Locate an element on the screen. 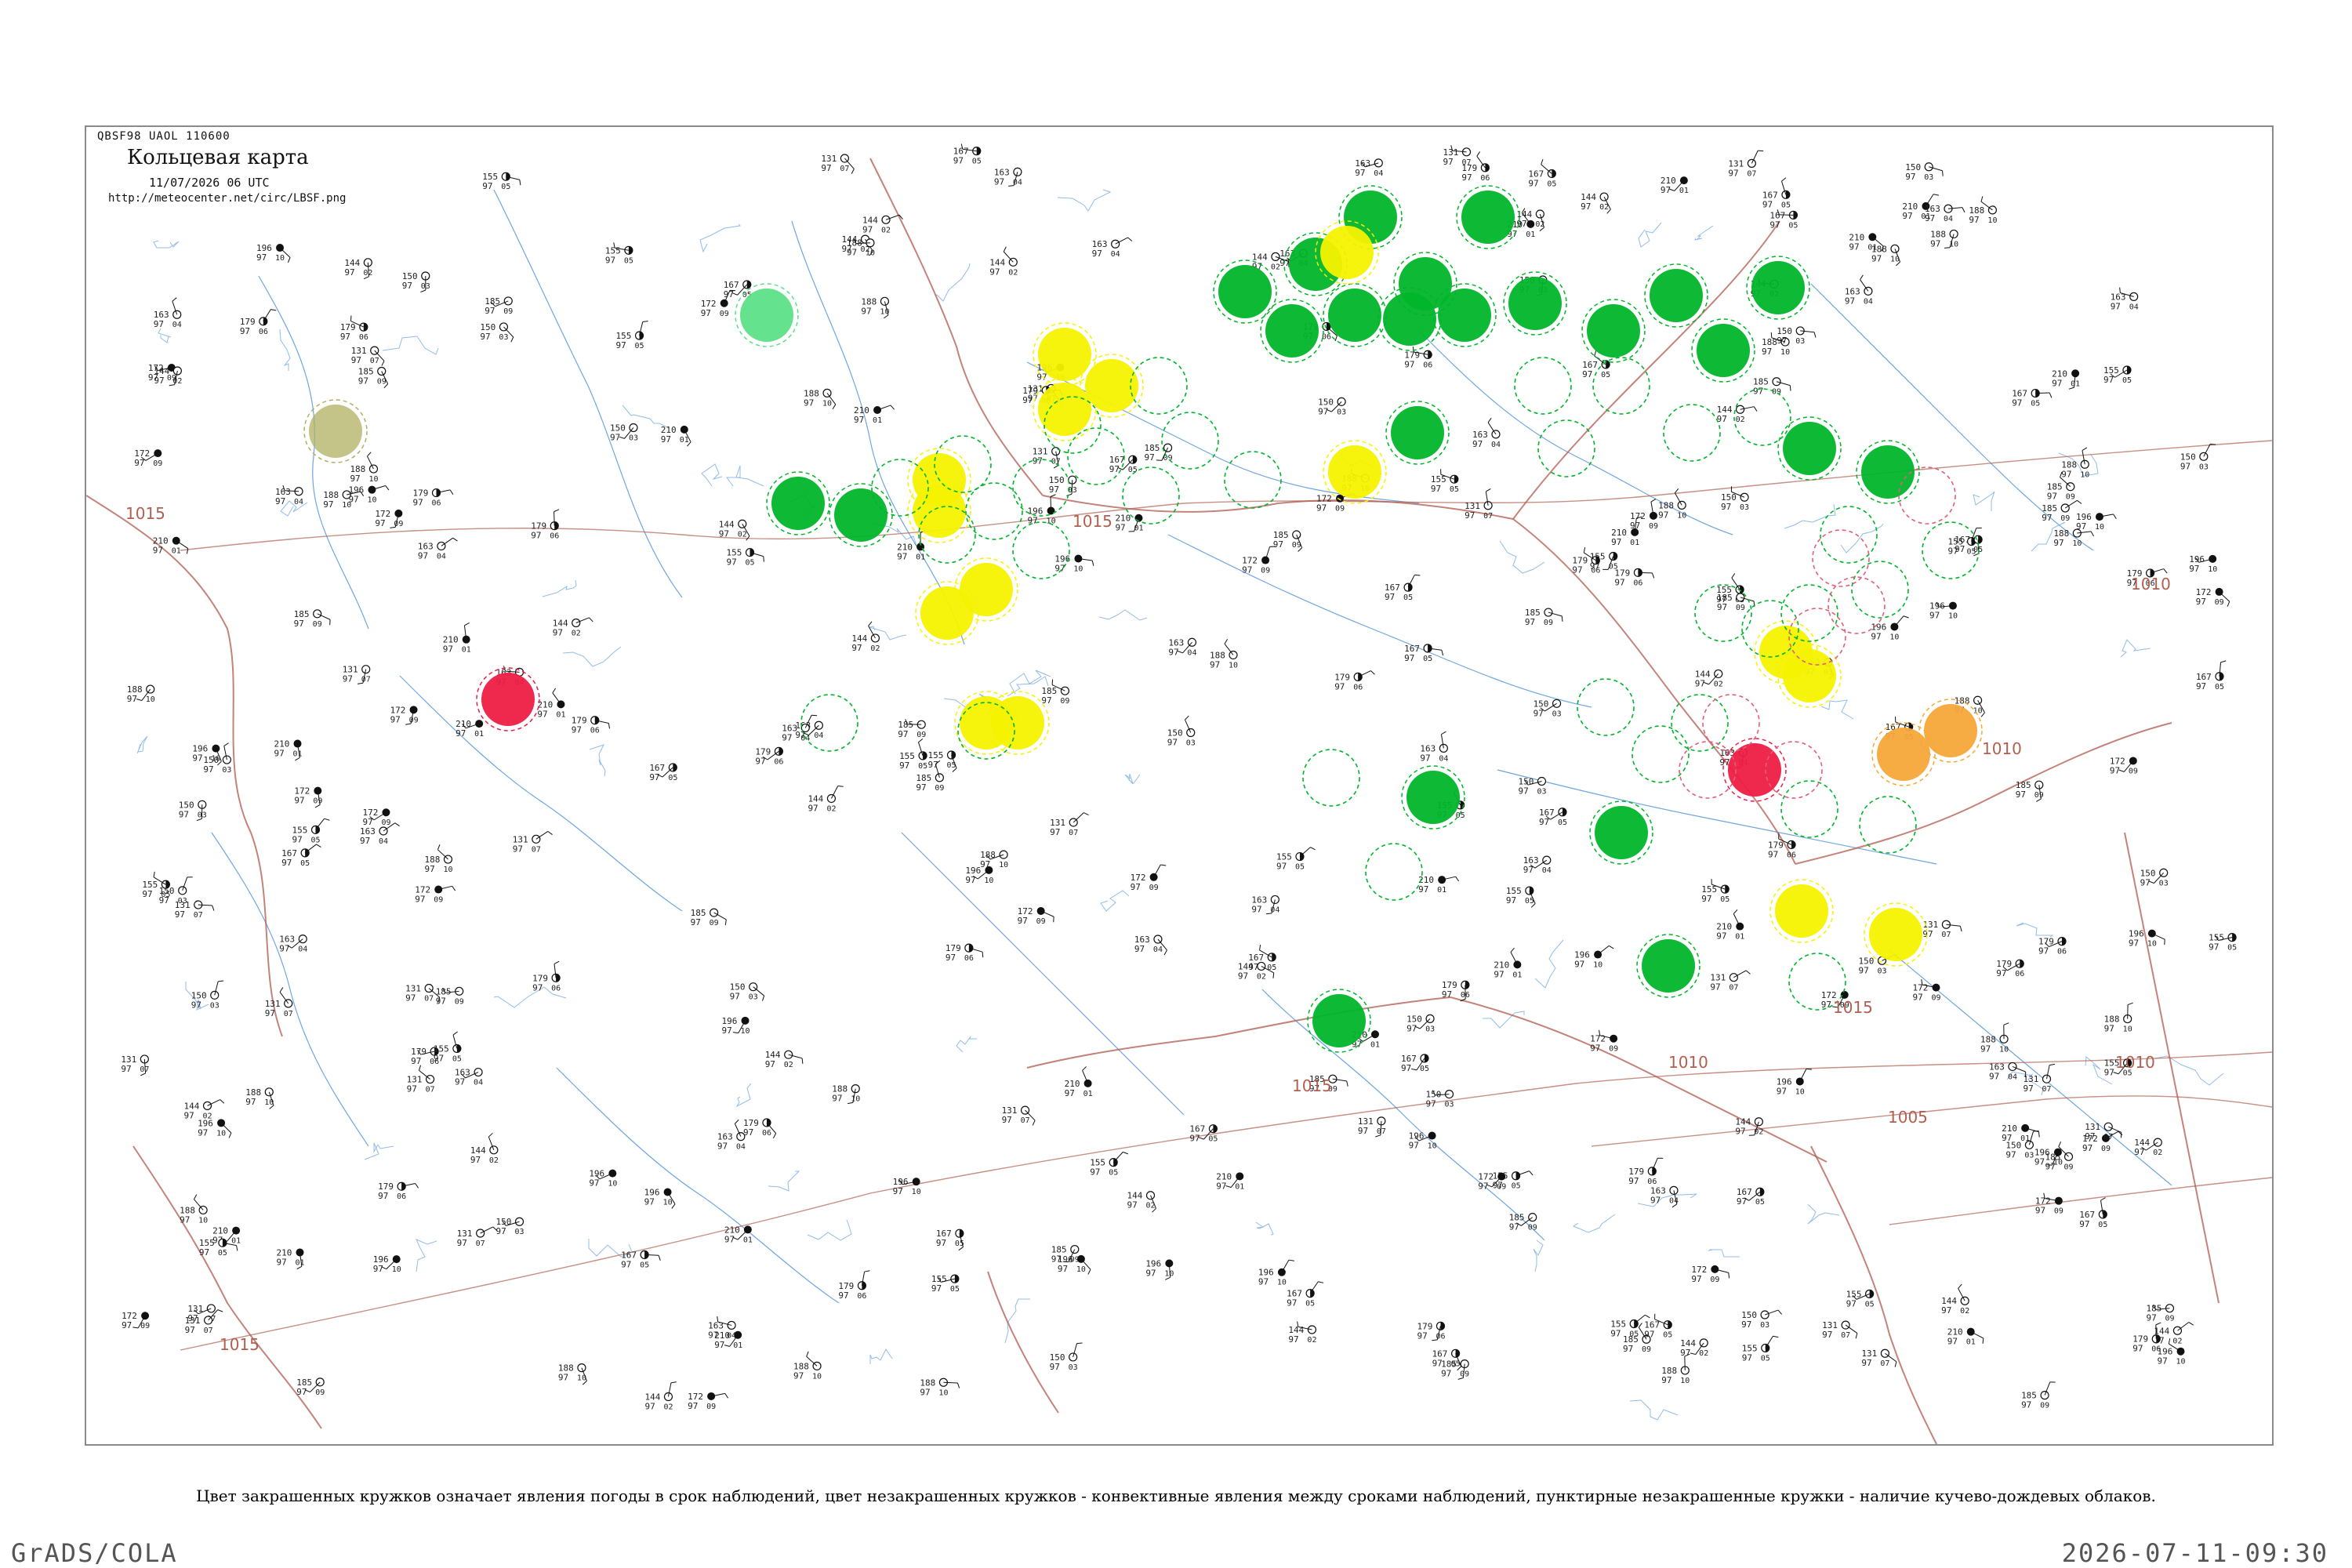  station-value: 06 is located at coordinates (1791, 855).